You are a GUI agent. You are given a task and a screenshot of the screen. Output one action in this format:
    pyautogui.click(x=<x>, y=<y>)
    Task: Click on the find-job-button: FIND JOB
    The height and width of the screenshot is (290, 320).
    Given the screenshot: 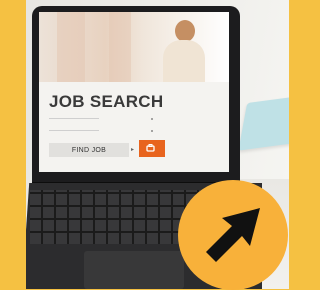 What is the action you would take?
    pyautogui.click(x=89, y=150)
    